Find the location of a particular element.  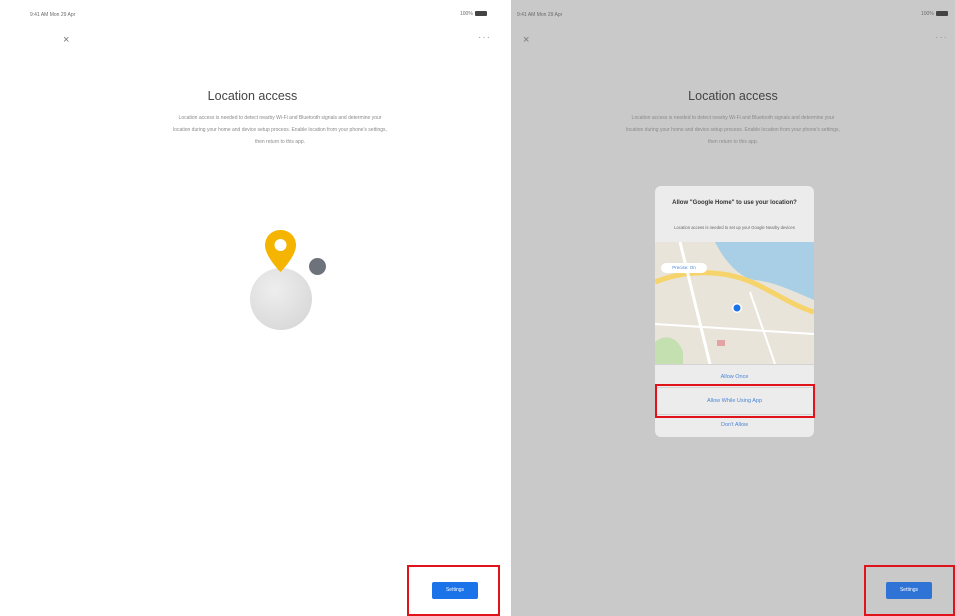

precise-location-chip: Precise: On is located at coordinates (684, 268).